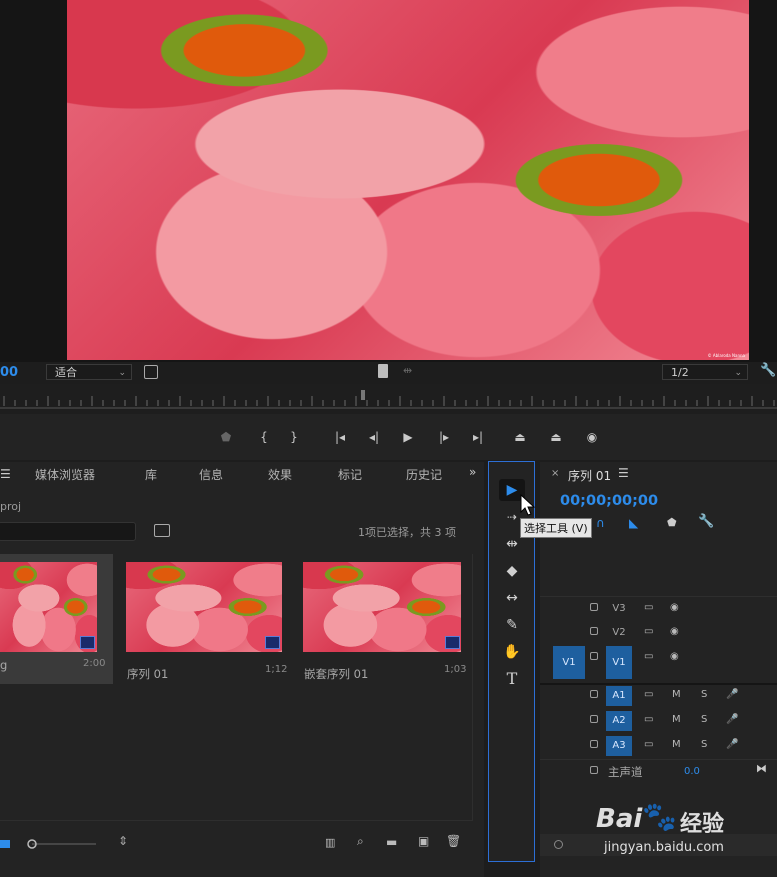 This screenshot has width=777, height=877. What do you see at coordinates (738, 373) in the screenshot?
I see `chevron-down-icon: ⌄` at bounding box center [738, 373].